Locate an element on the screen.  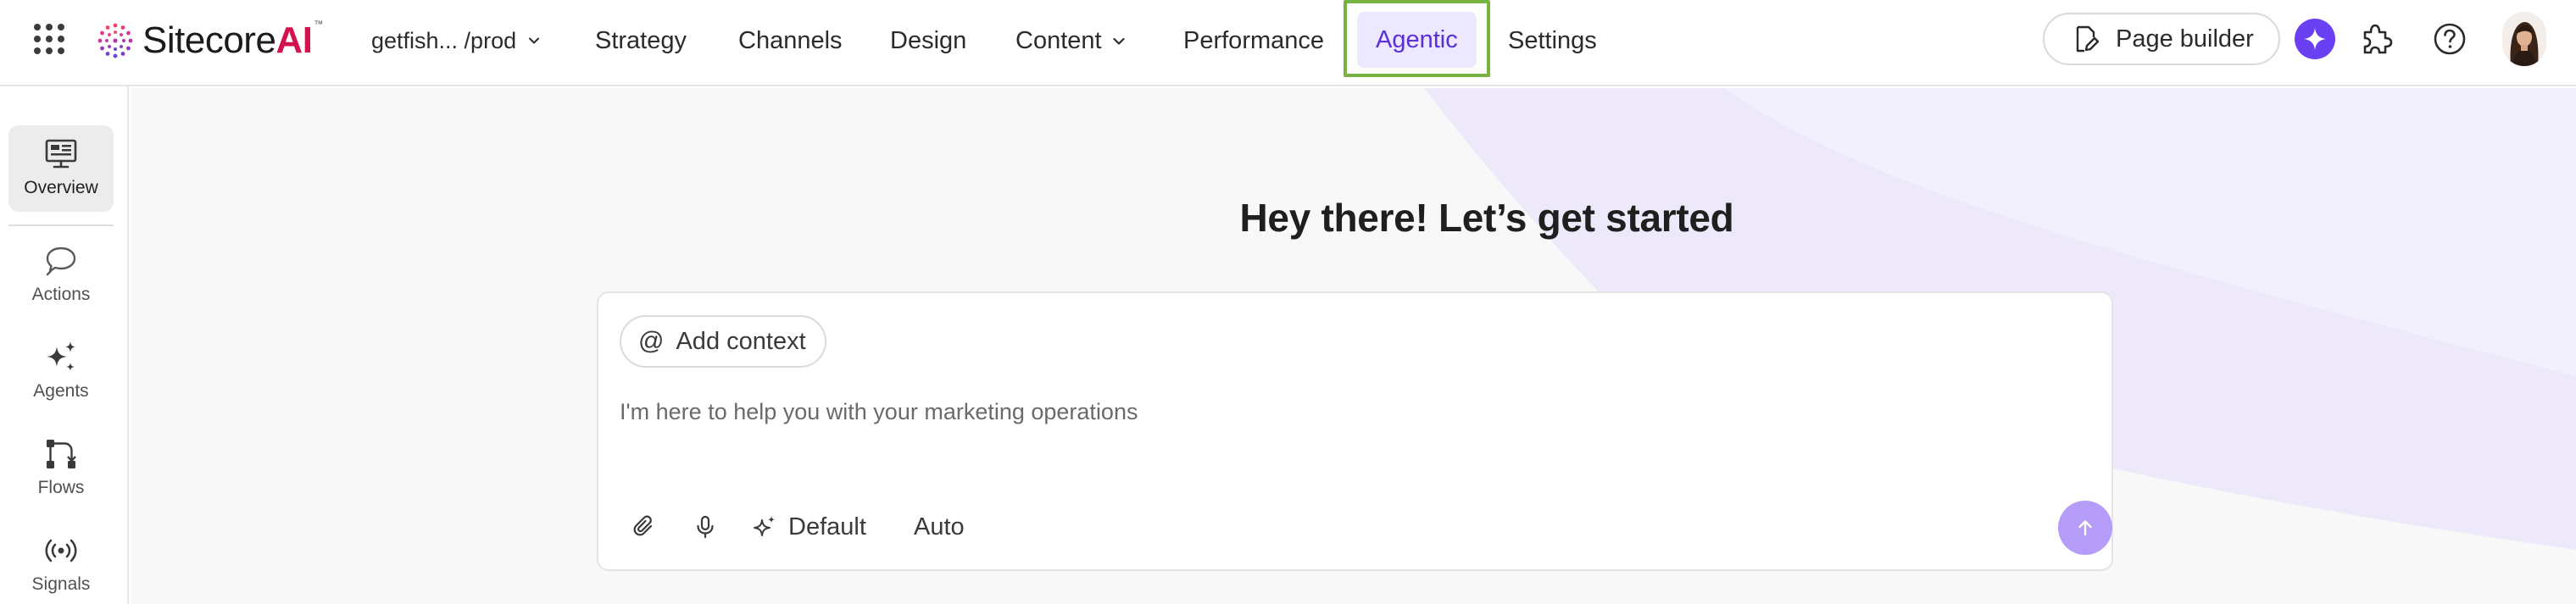
nav-content: Content is located at coordinates (1070, 40).